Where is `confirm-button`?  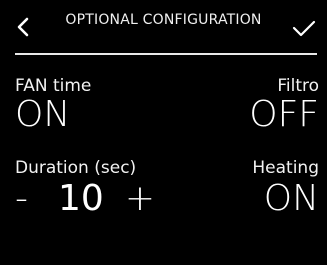 confirm-button is located at coordinates (304, 28).